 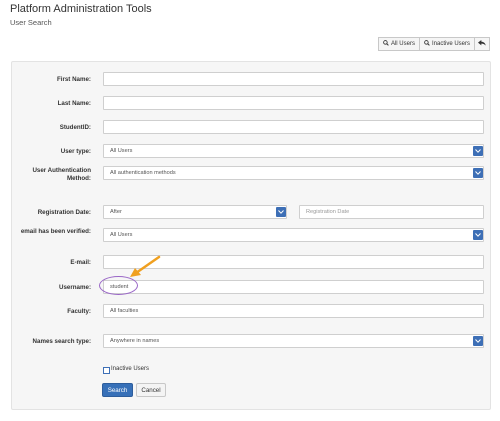 What do you see at coordinates (117, 390) in the screenshot?
I see `search-button: Search` at bounding box center [117, 390].